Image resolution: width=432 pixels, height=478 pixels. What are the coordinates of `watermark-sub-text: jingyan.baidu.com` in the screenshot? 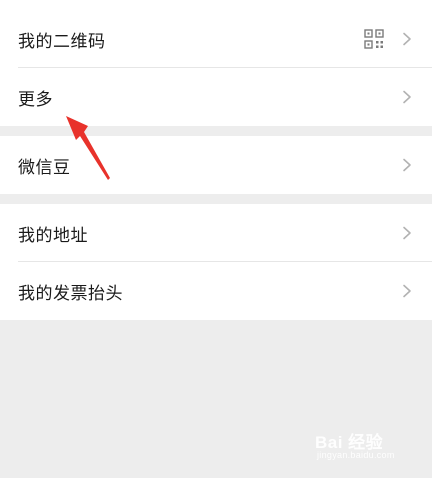 It's located at (356, 455).